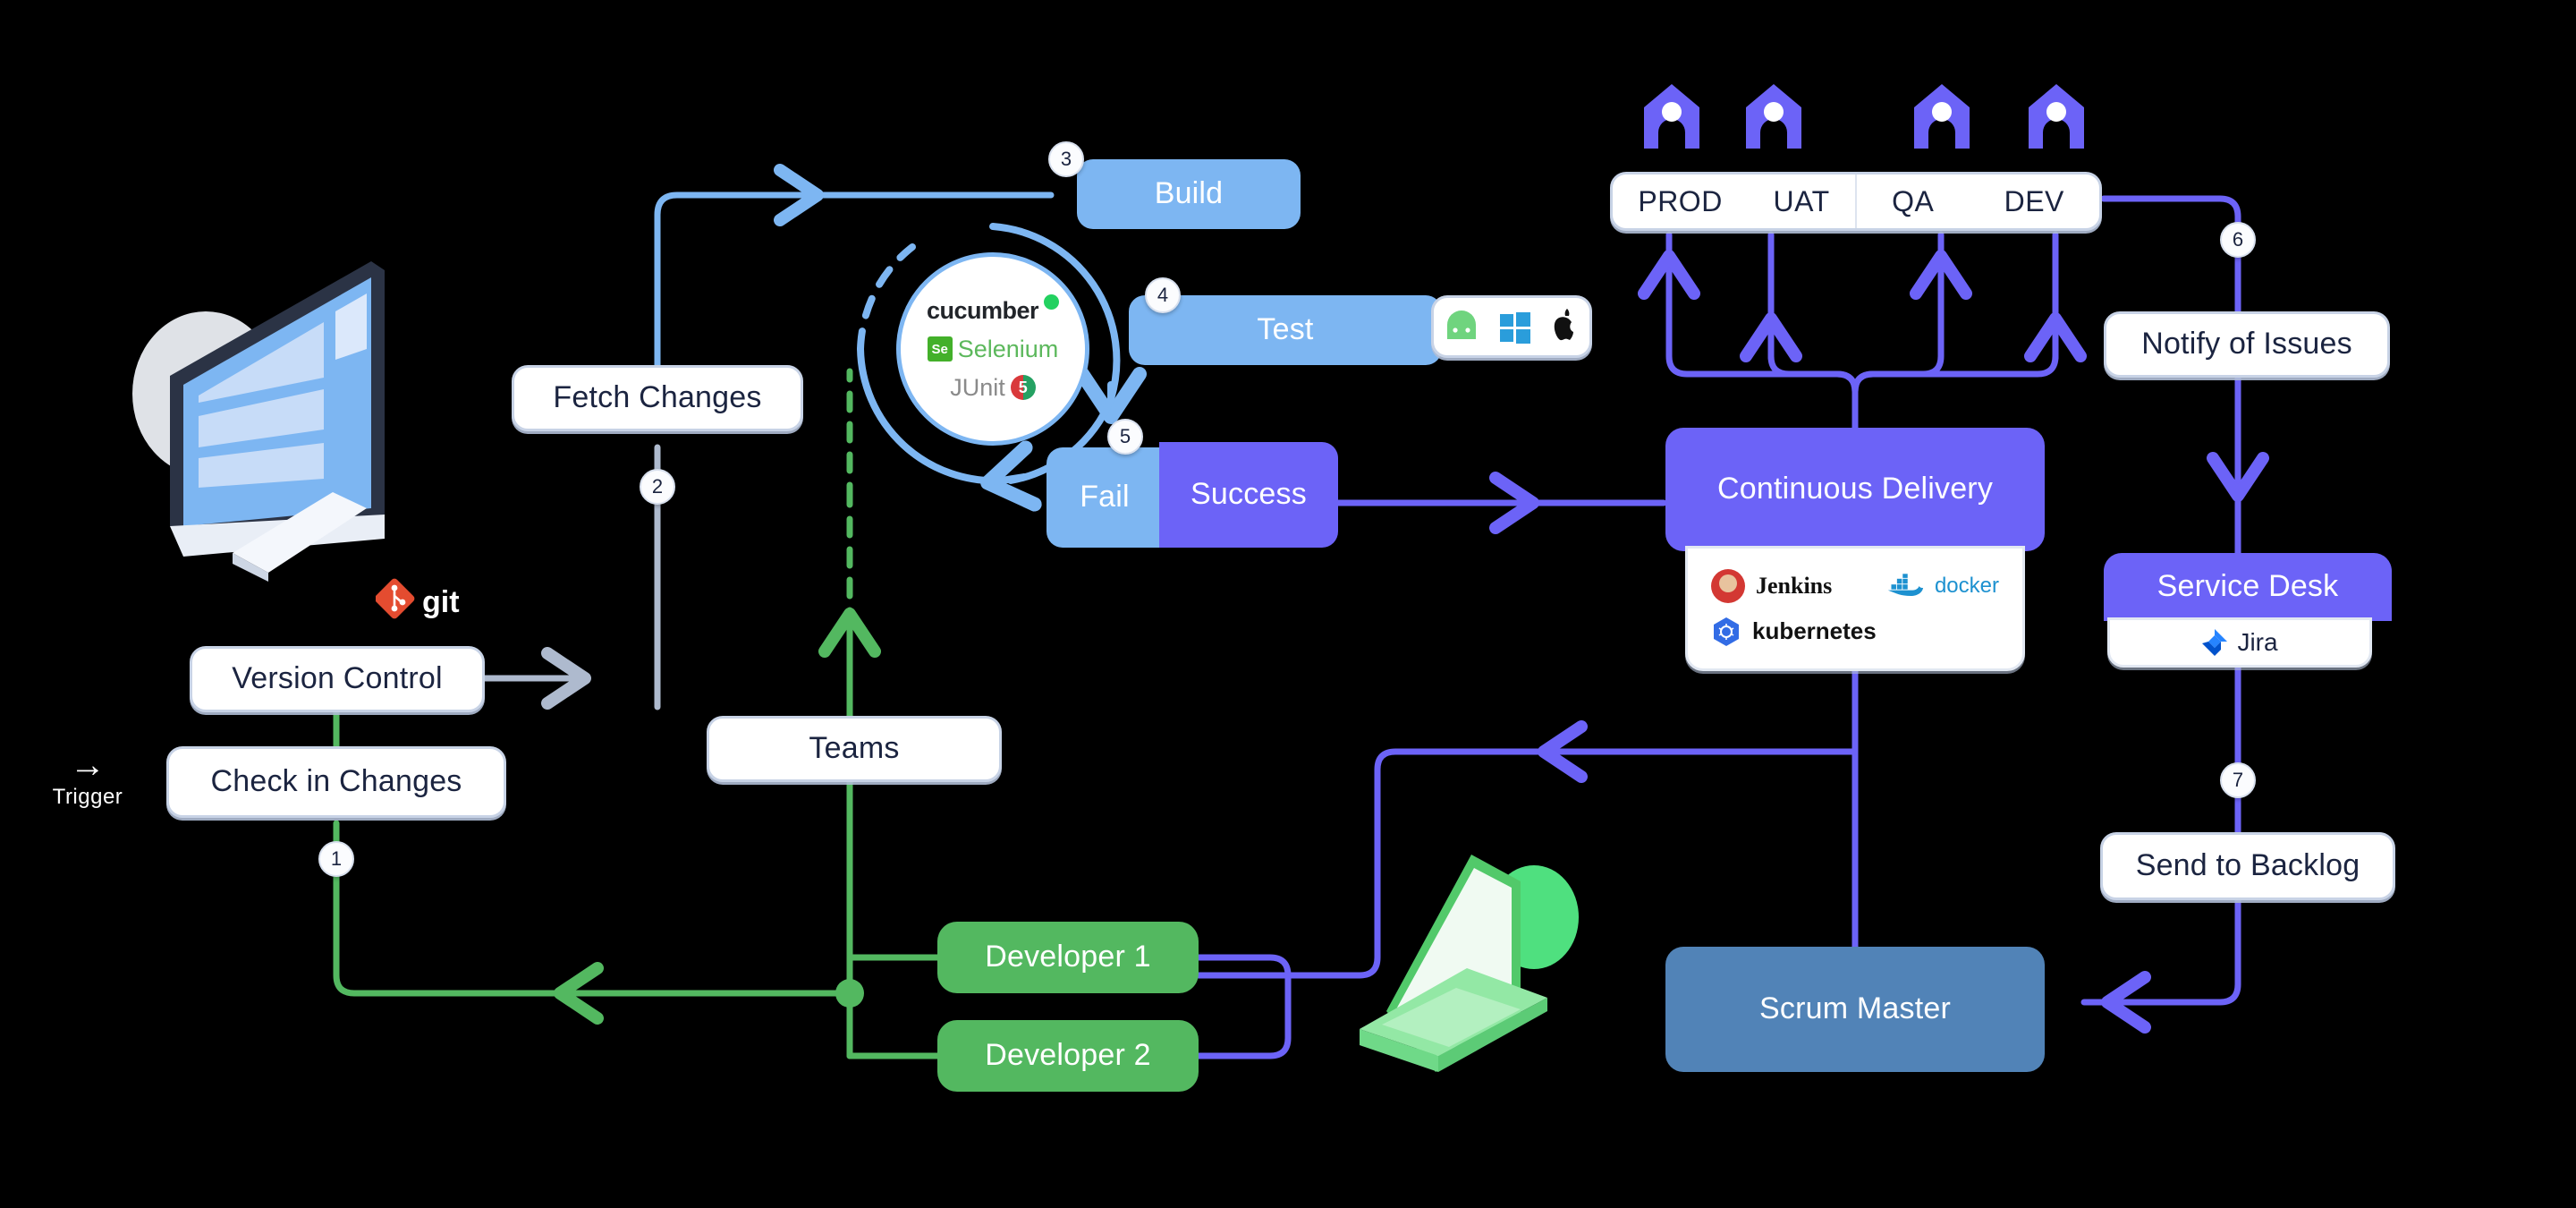  Describe the element at coordinates (1469, 963) in the screenshot. I see `laptop-illustration` at that location.